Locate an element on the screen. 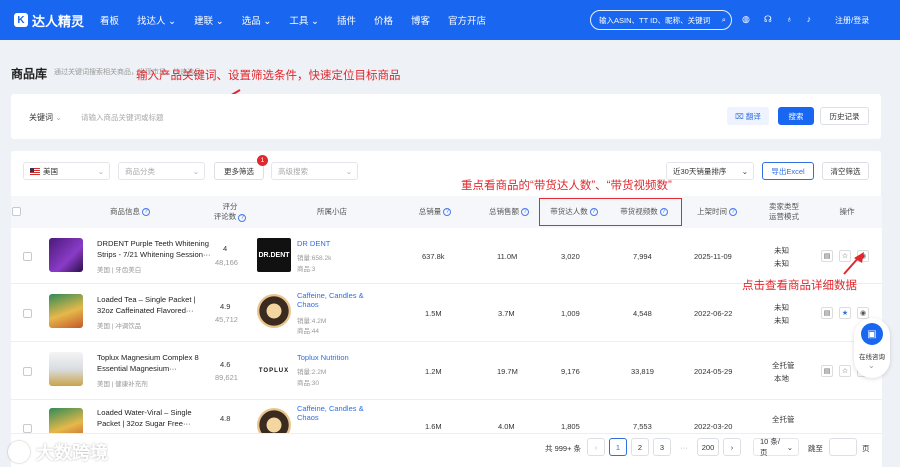 The height and width of the screenshot is (467, 900). total-revenue: 3.7M is located at coordinates (506, 313).